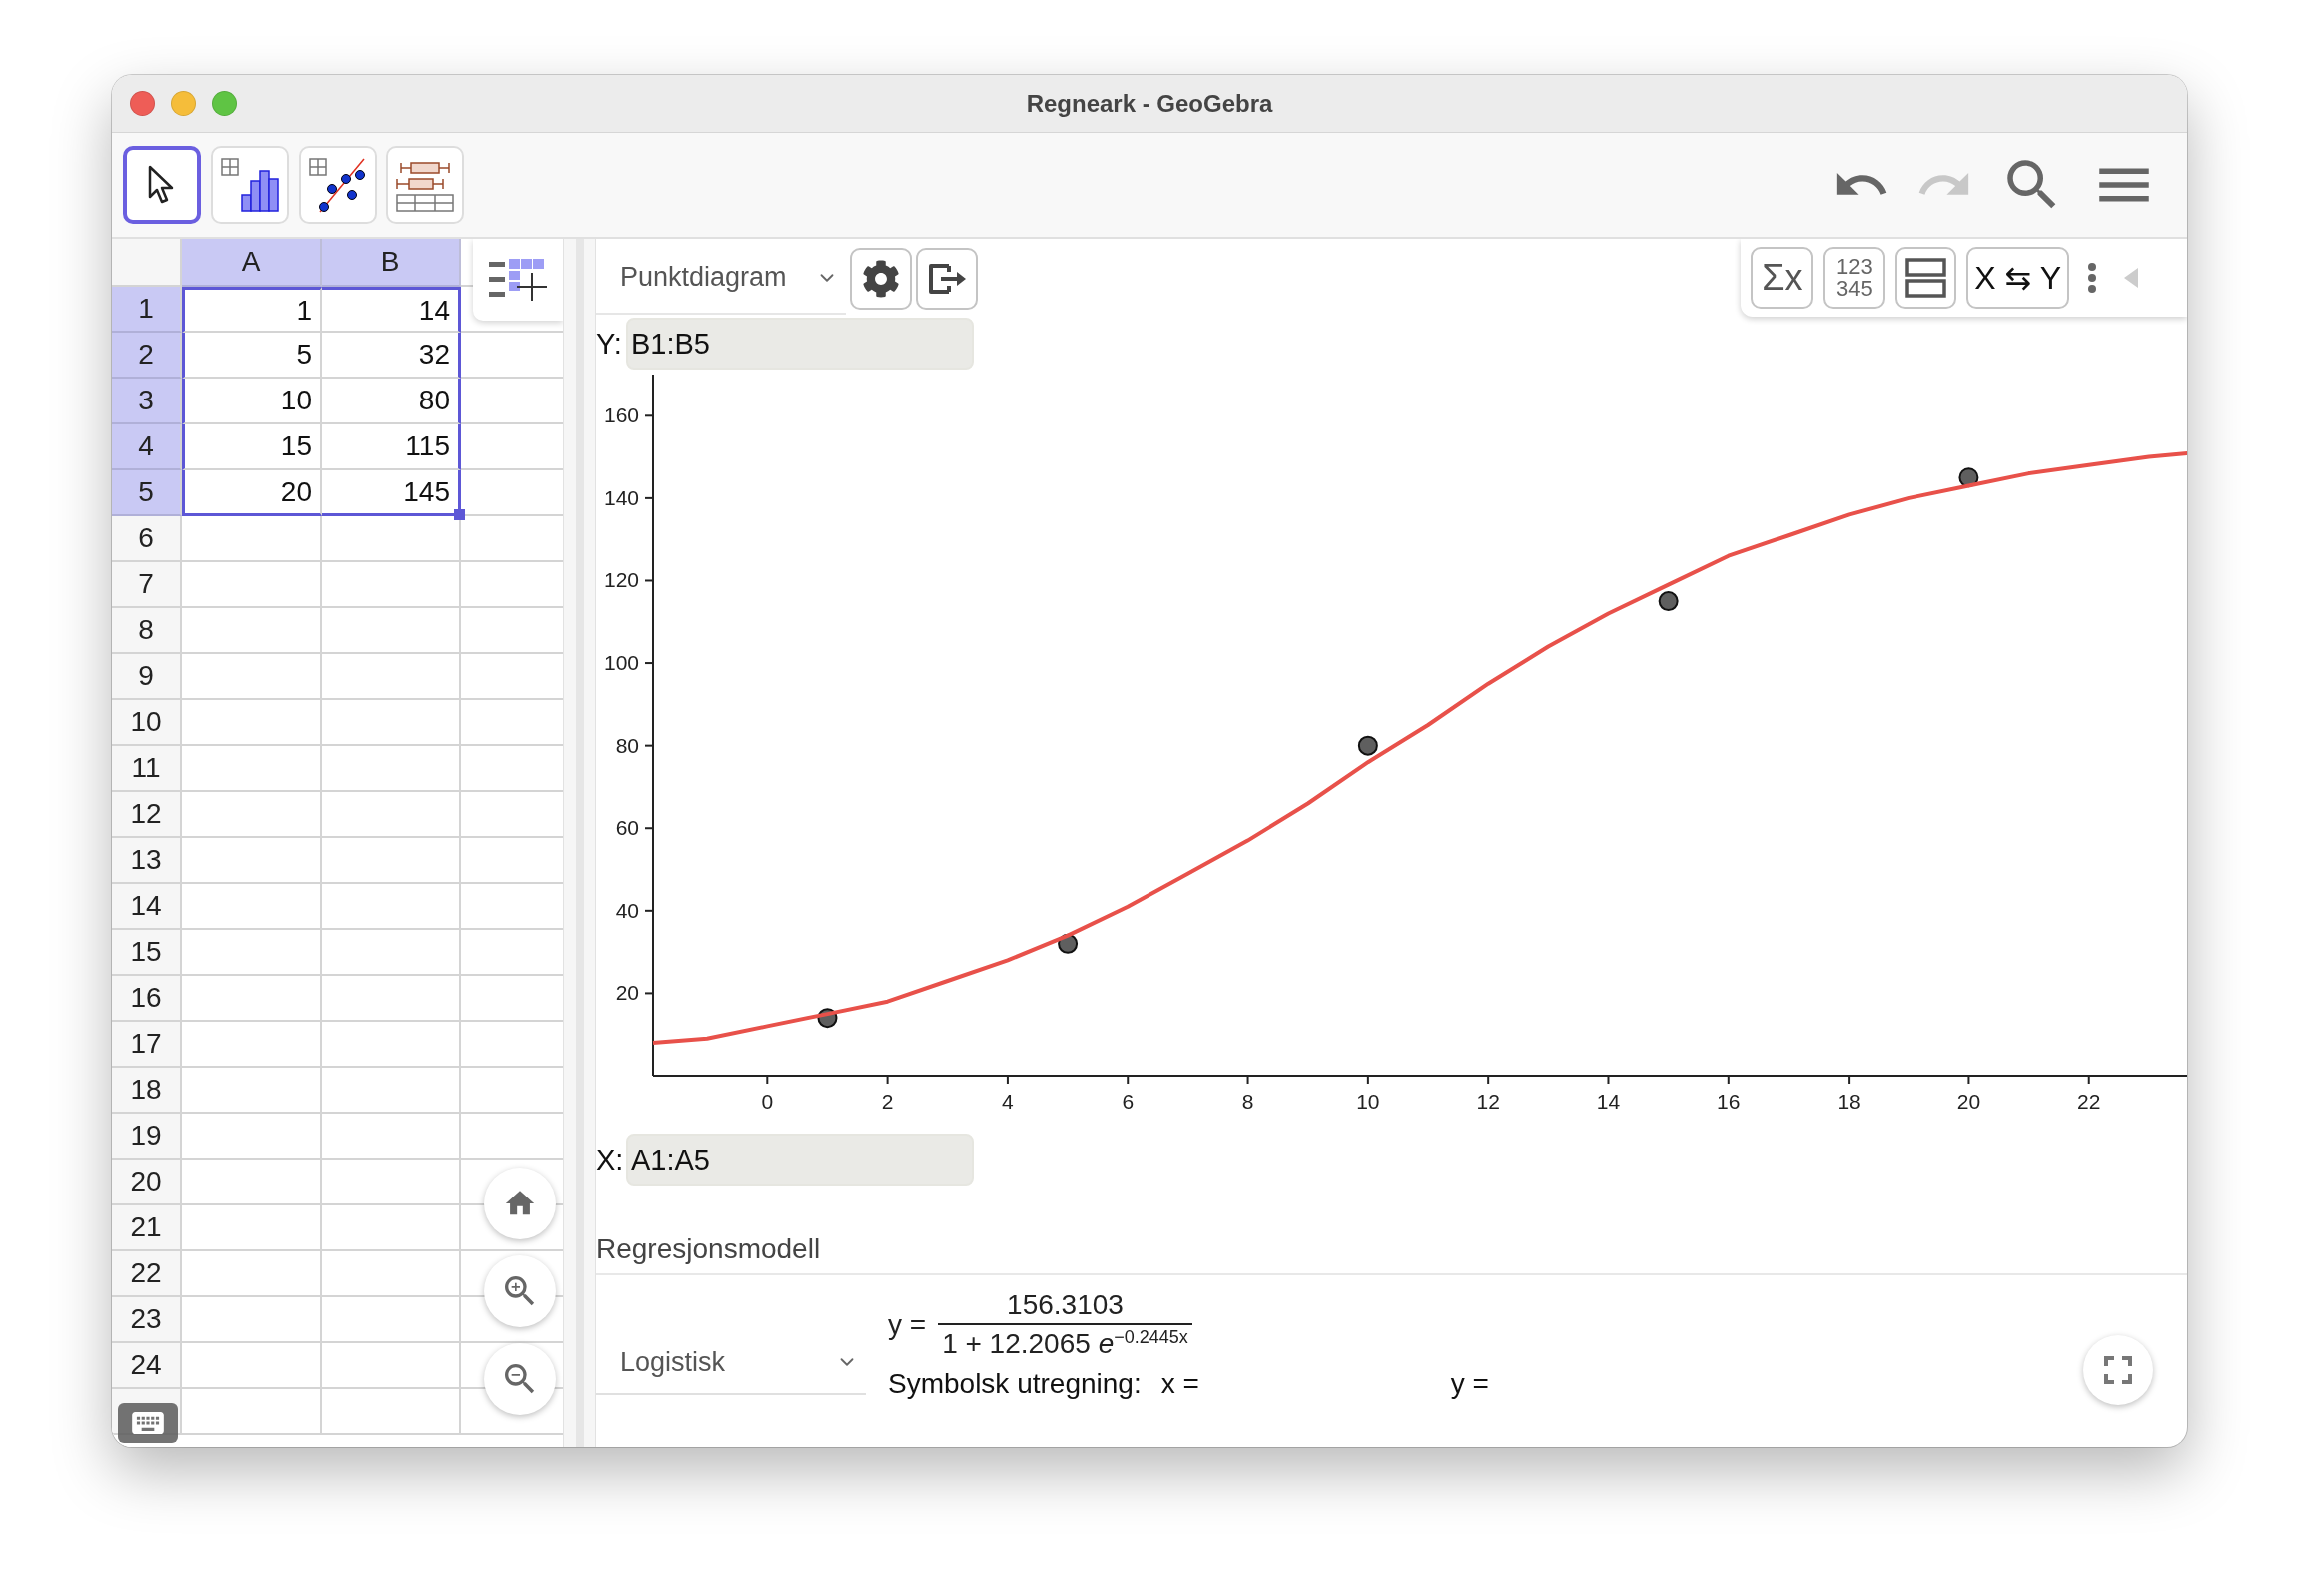  Describe the element at coordinates (391, 447) in the screenshot. I see `table-cell: 115` at that location.